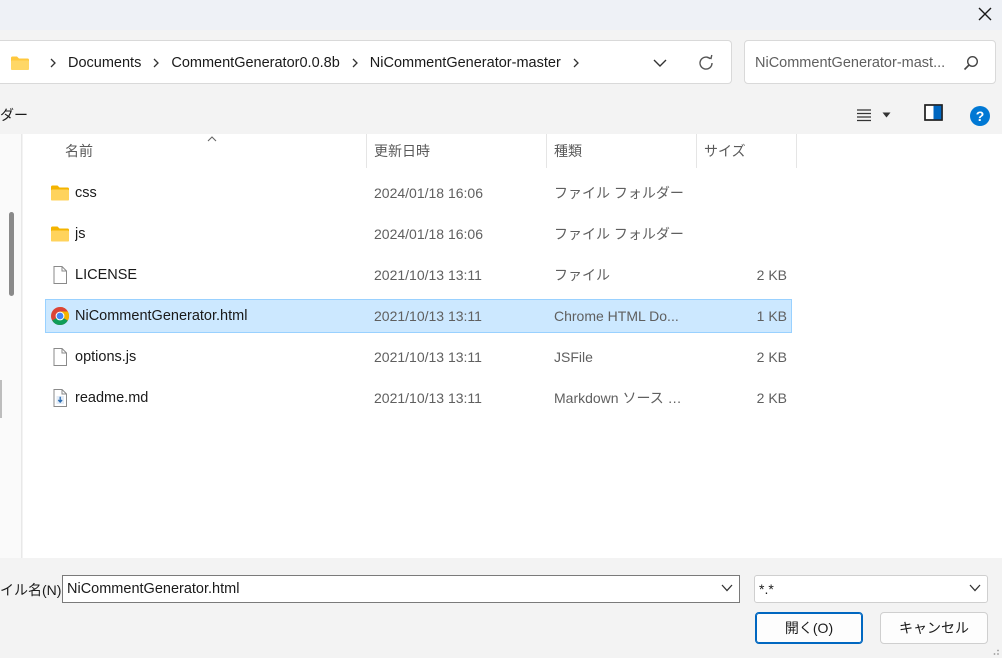  What do you see at coordinates (573, 357) in the screenshot?
I see `file-type: JSFile` at bounding box center [573, 357].